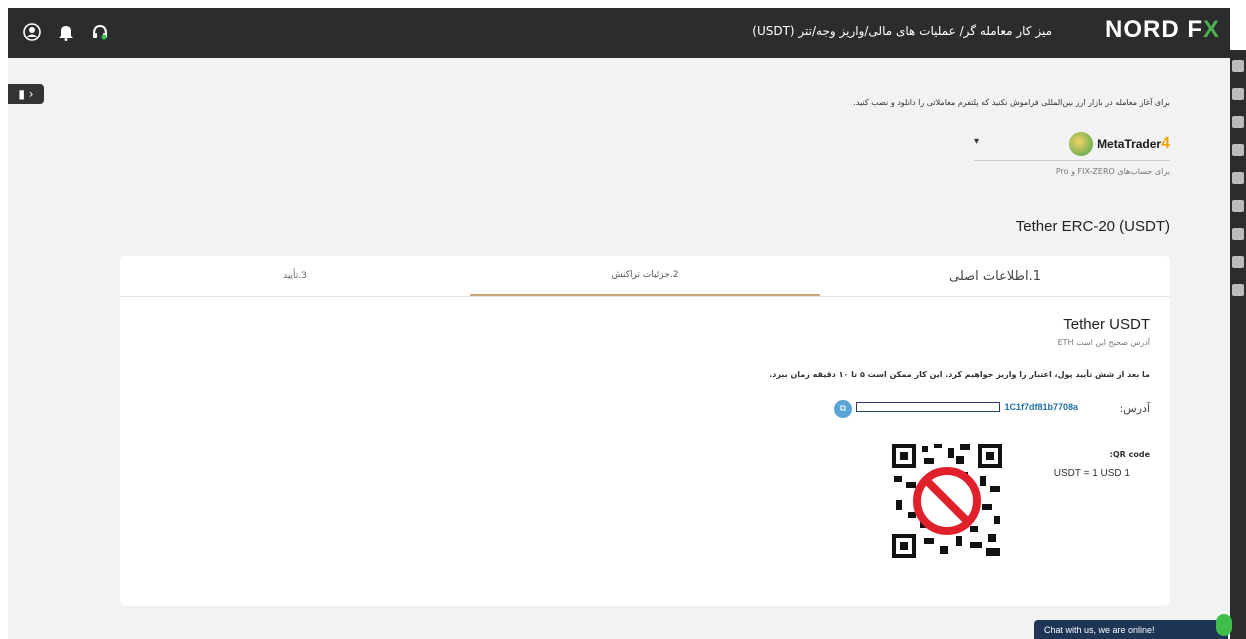 The width and height of the screenshot is (1246, 639). I want to click on nordfx-logo: NORD FX, so click(1162, 30).